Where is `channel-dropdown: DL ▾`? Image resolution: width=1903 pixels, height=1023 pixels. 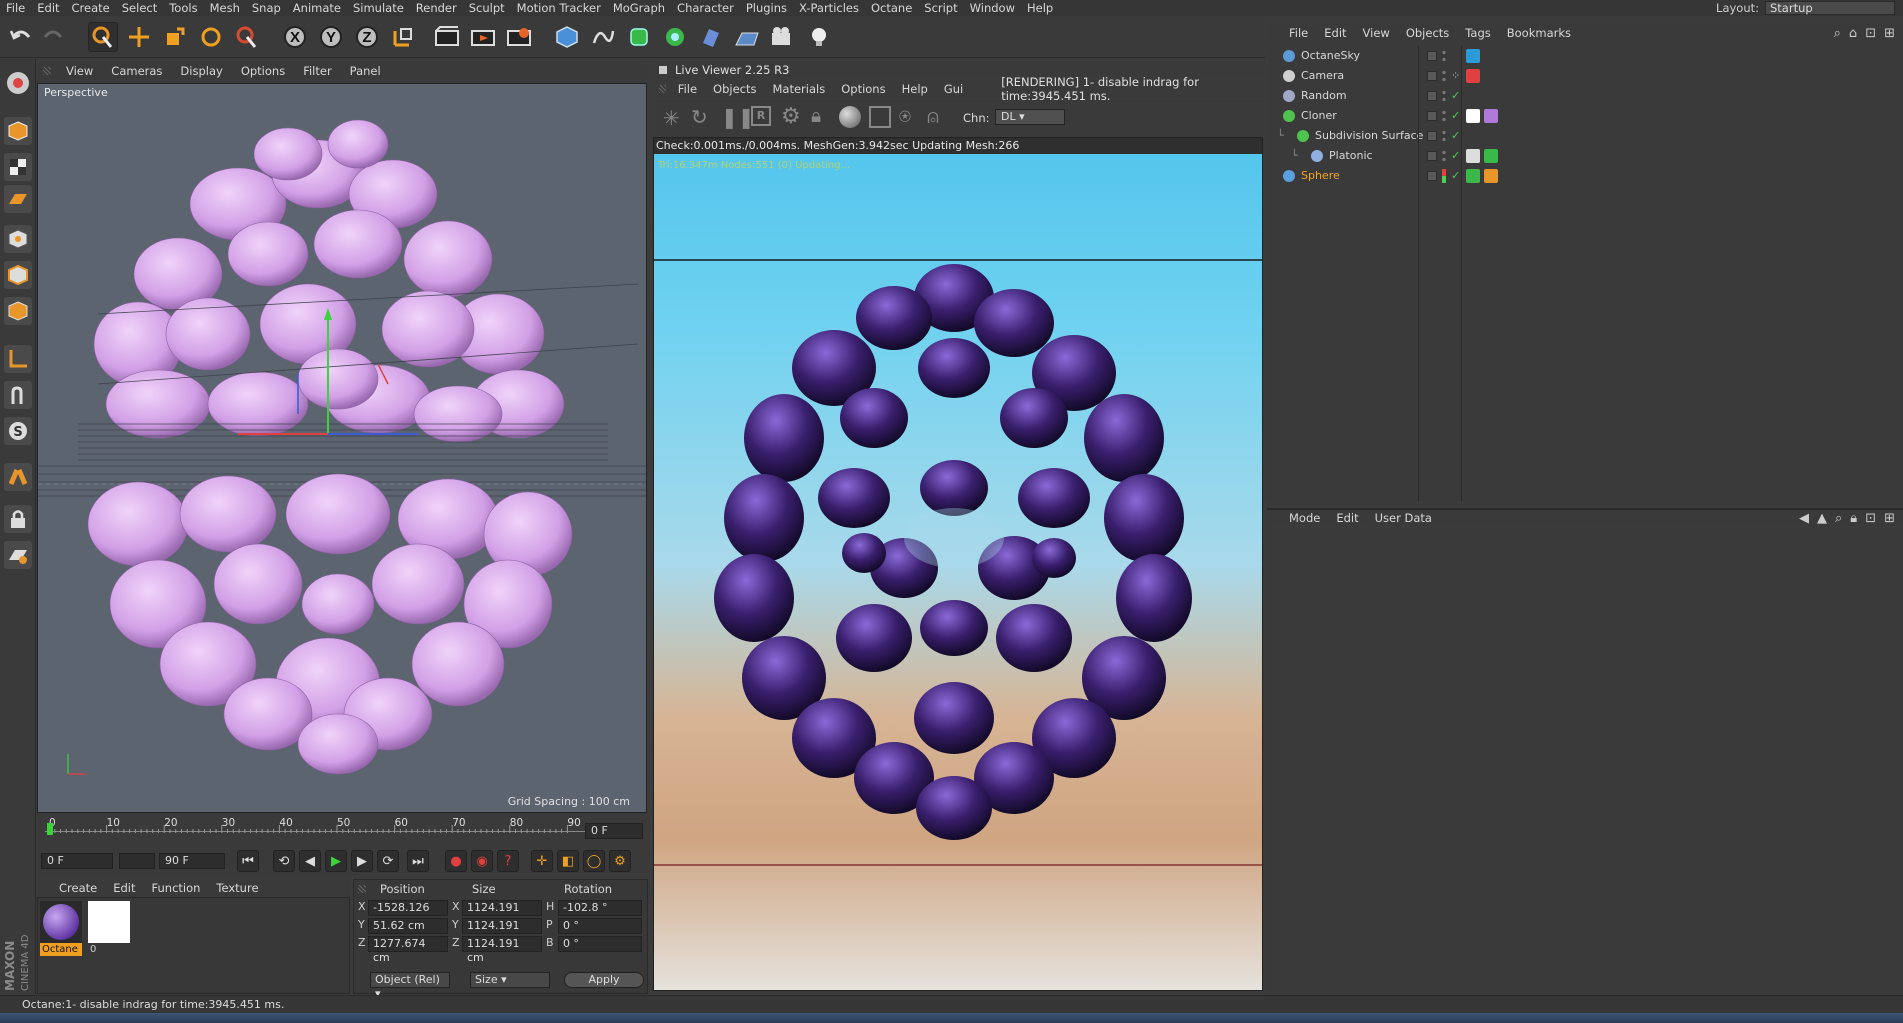 channel-dropdown: DL ▾ is located at coordinates (1030, 117).